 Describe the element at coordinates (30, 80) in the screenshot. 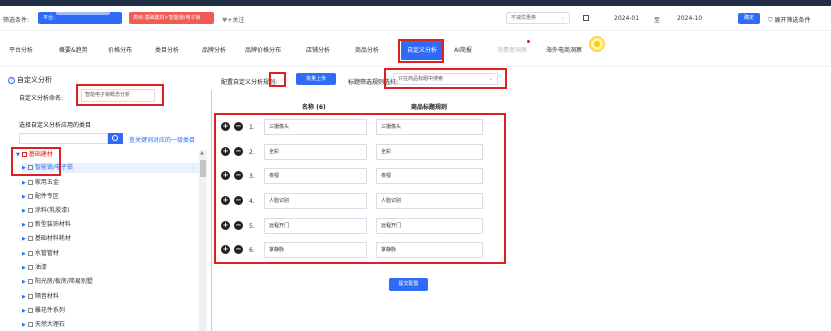

I see `page-title: ? 自定义分析` at that location.